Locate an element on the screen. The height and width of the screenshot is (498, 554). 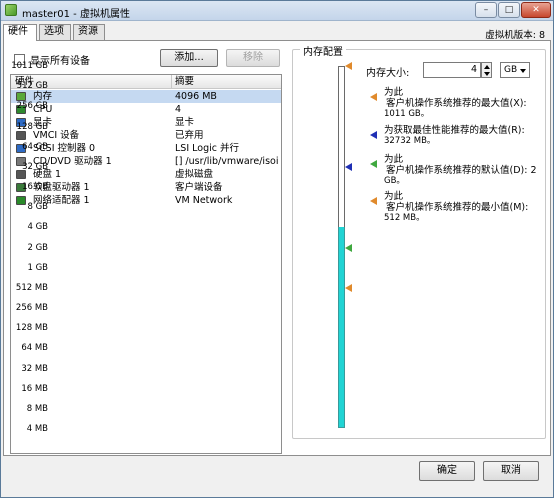
tab-options: 选项 is located at coordinates (55, 32).